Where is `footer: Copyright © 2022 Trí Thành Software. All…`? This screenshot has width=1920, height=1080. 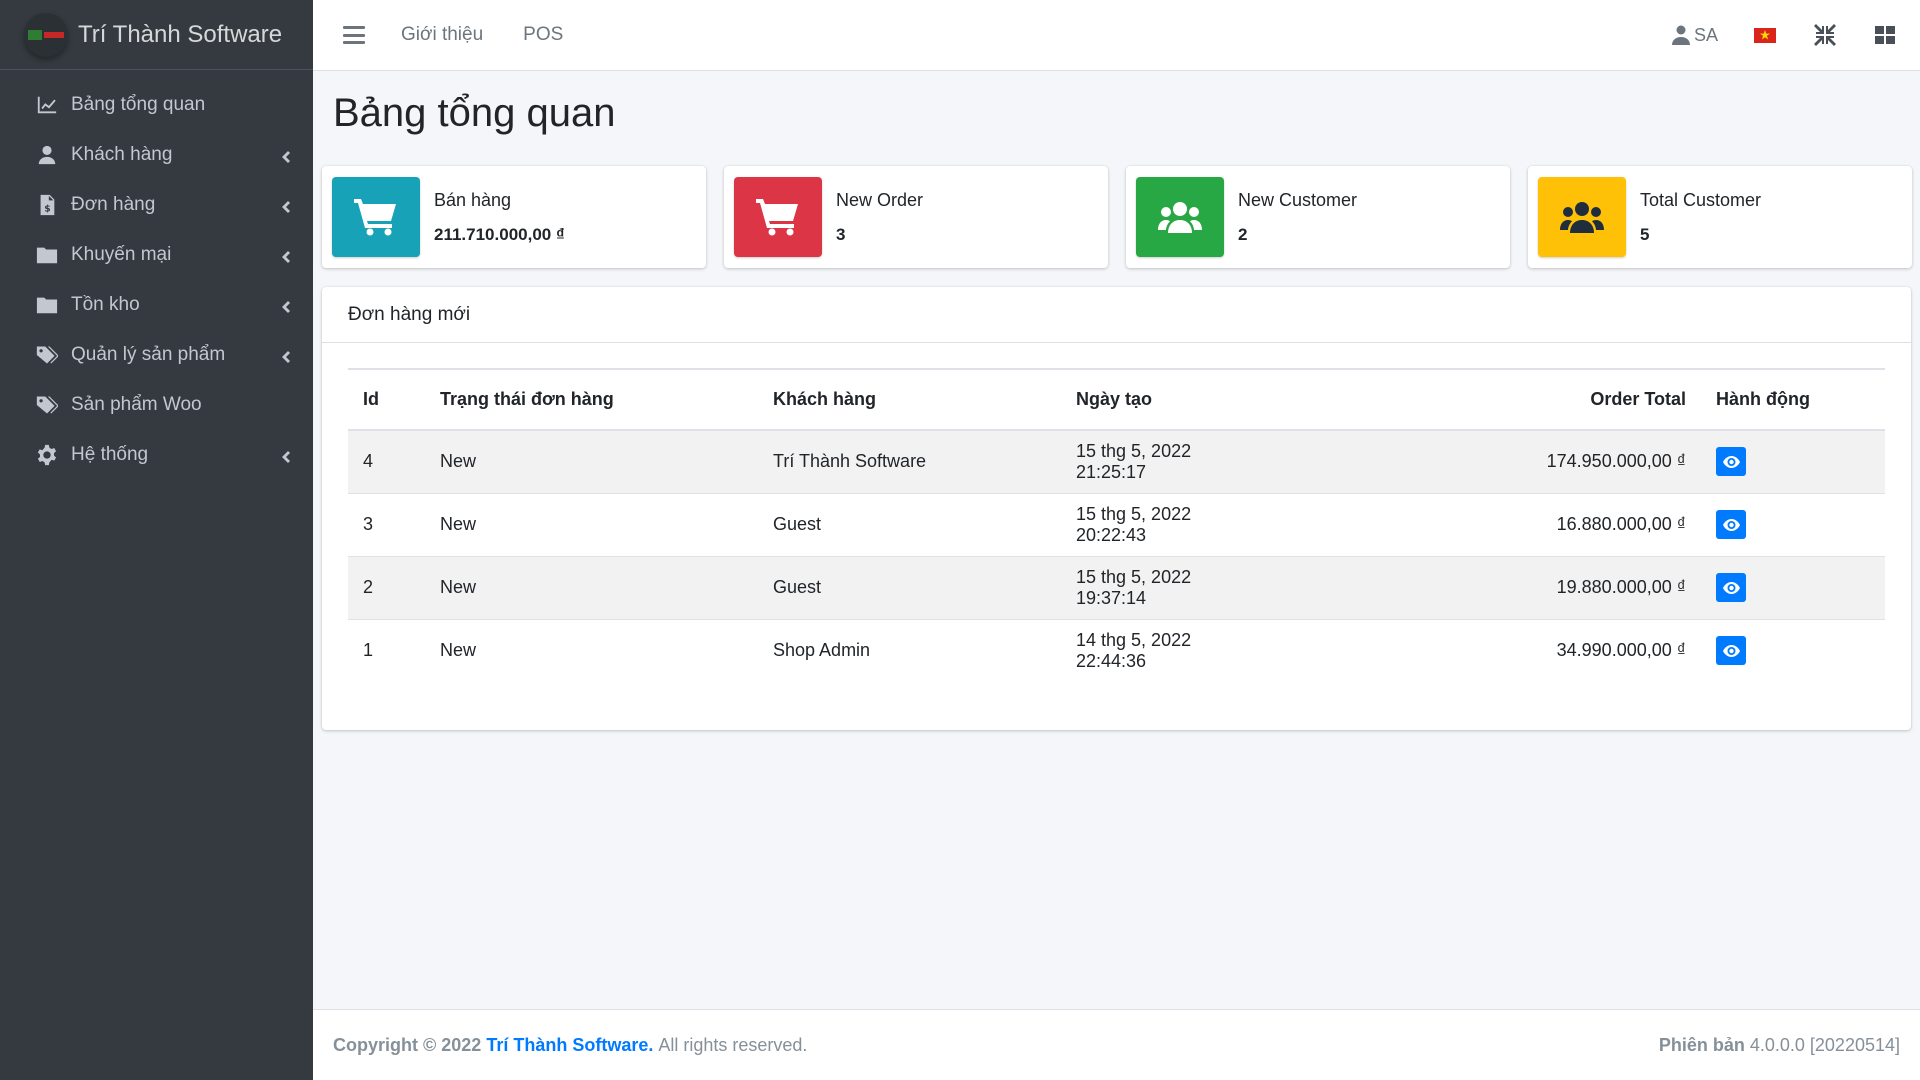
footer: Copyright © 2022 Trí Thành Software. All… is located at coordinates (1116, 1044).